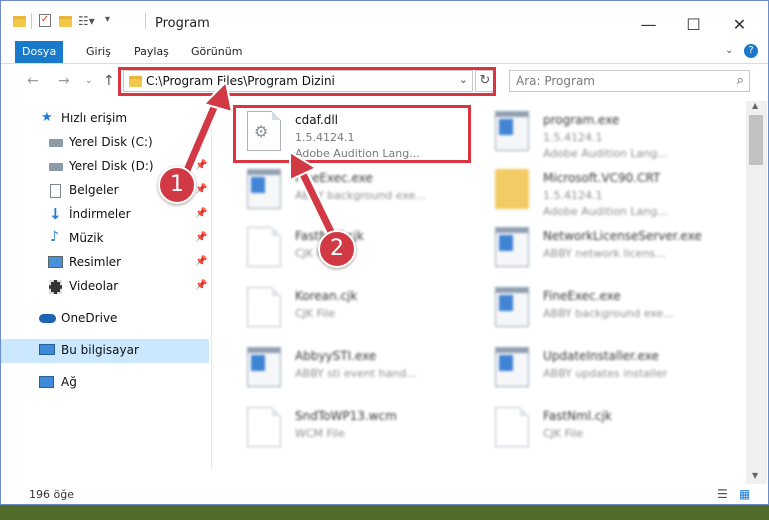 Image resolution: width=769 pixels, height=520 pixels. Describe the element at coordinates (260, 162) in the screenshot. I see `annotation-overlay` at that location.